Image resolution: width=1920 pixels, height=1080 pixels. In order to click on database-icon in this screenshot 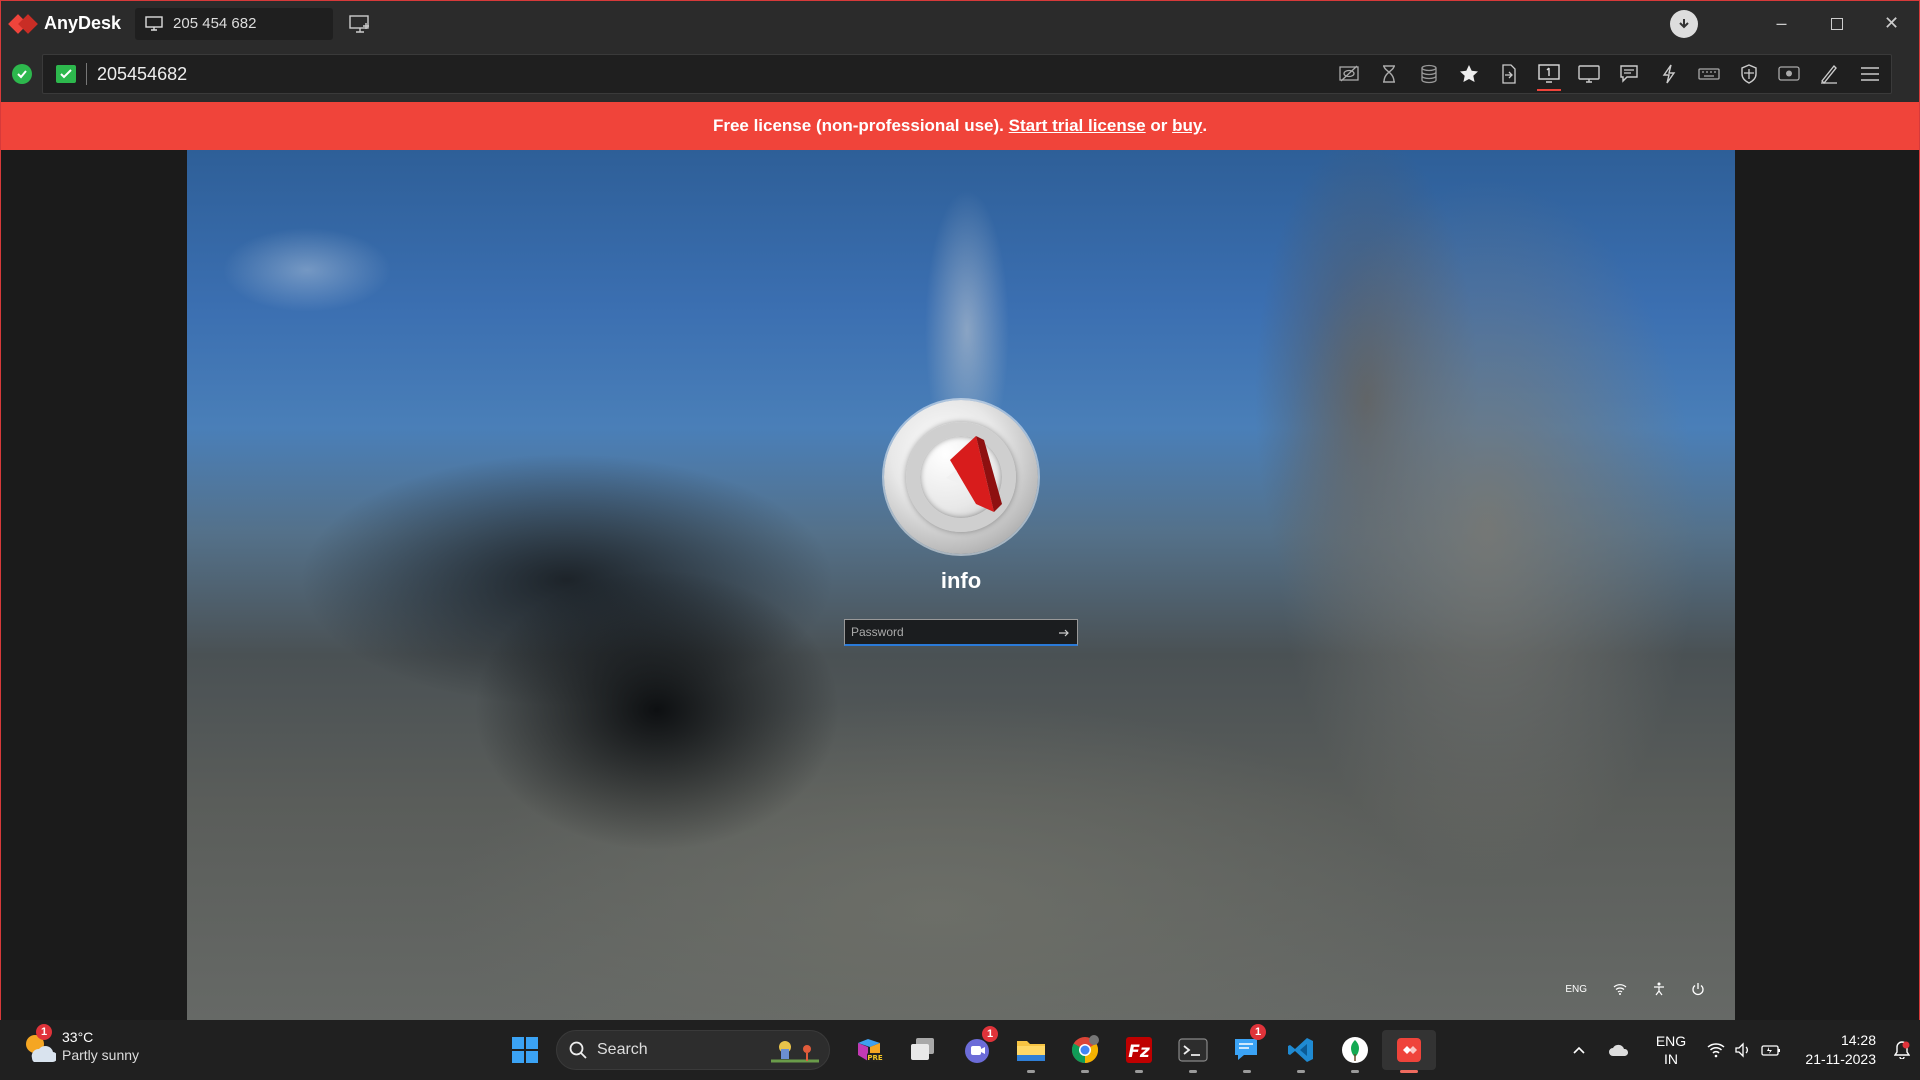, I will do `click(1429, 74)`.